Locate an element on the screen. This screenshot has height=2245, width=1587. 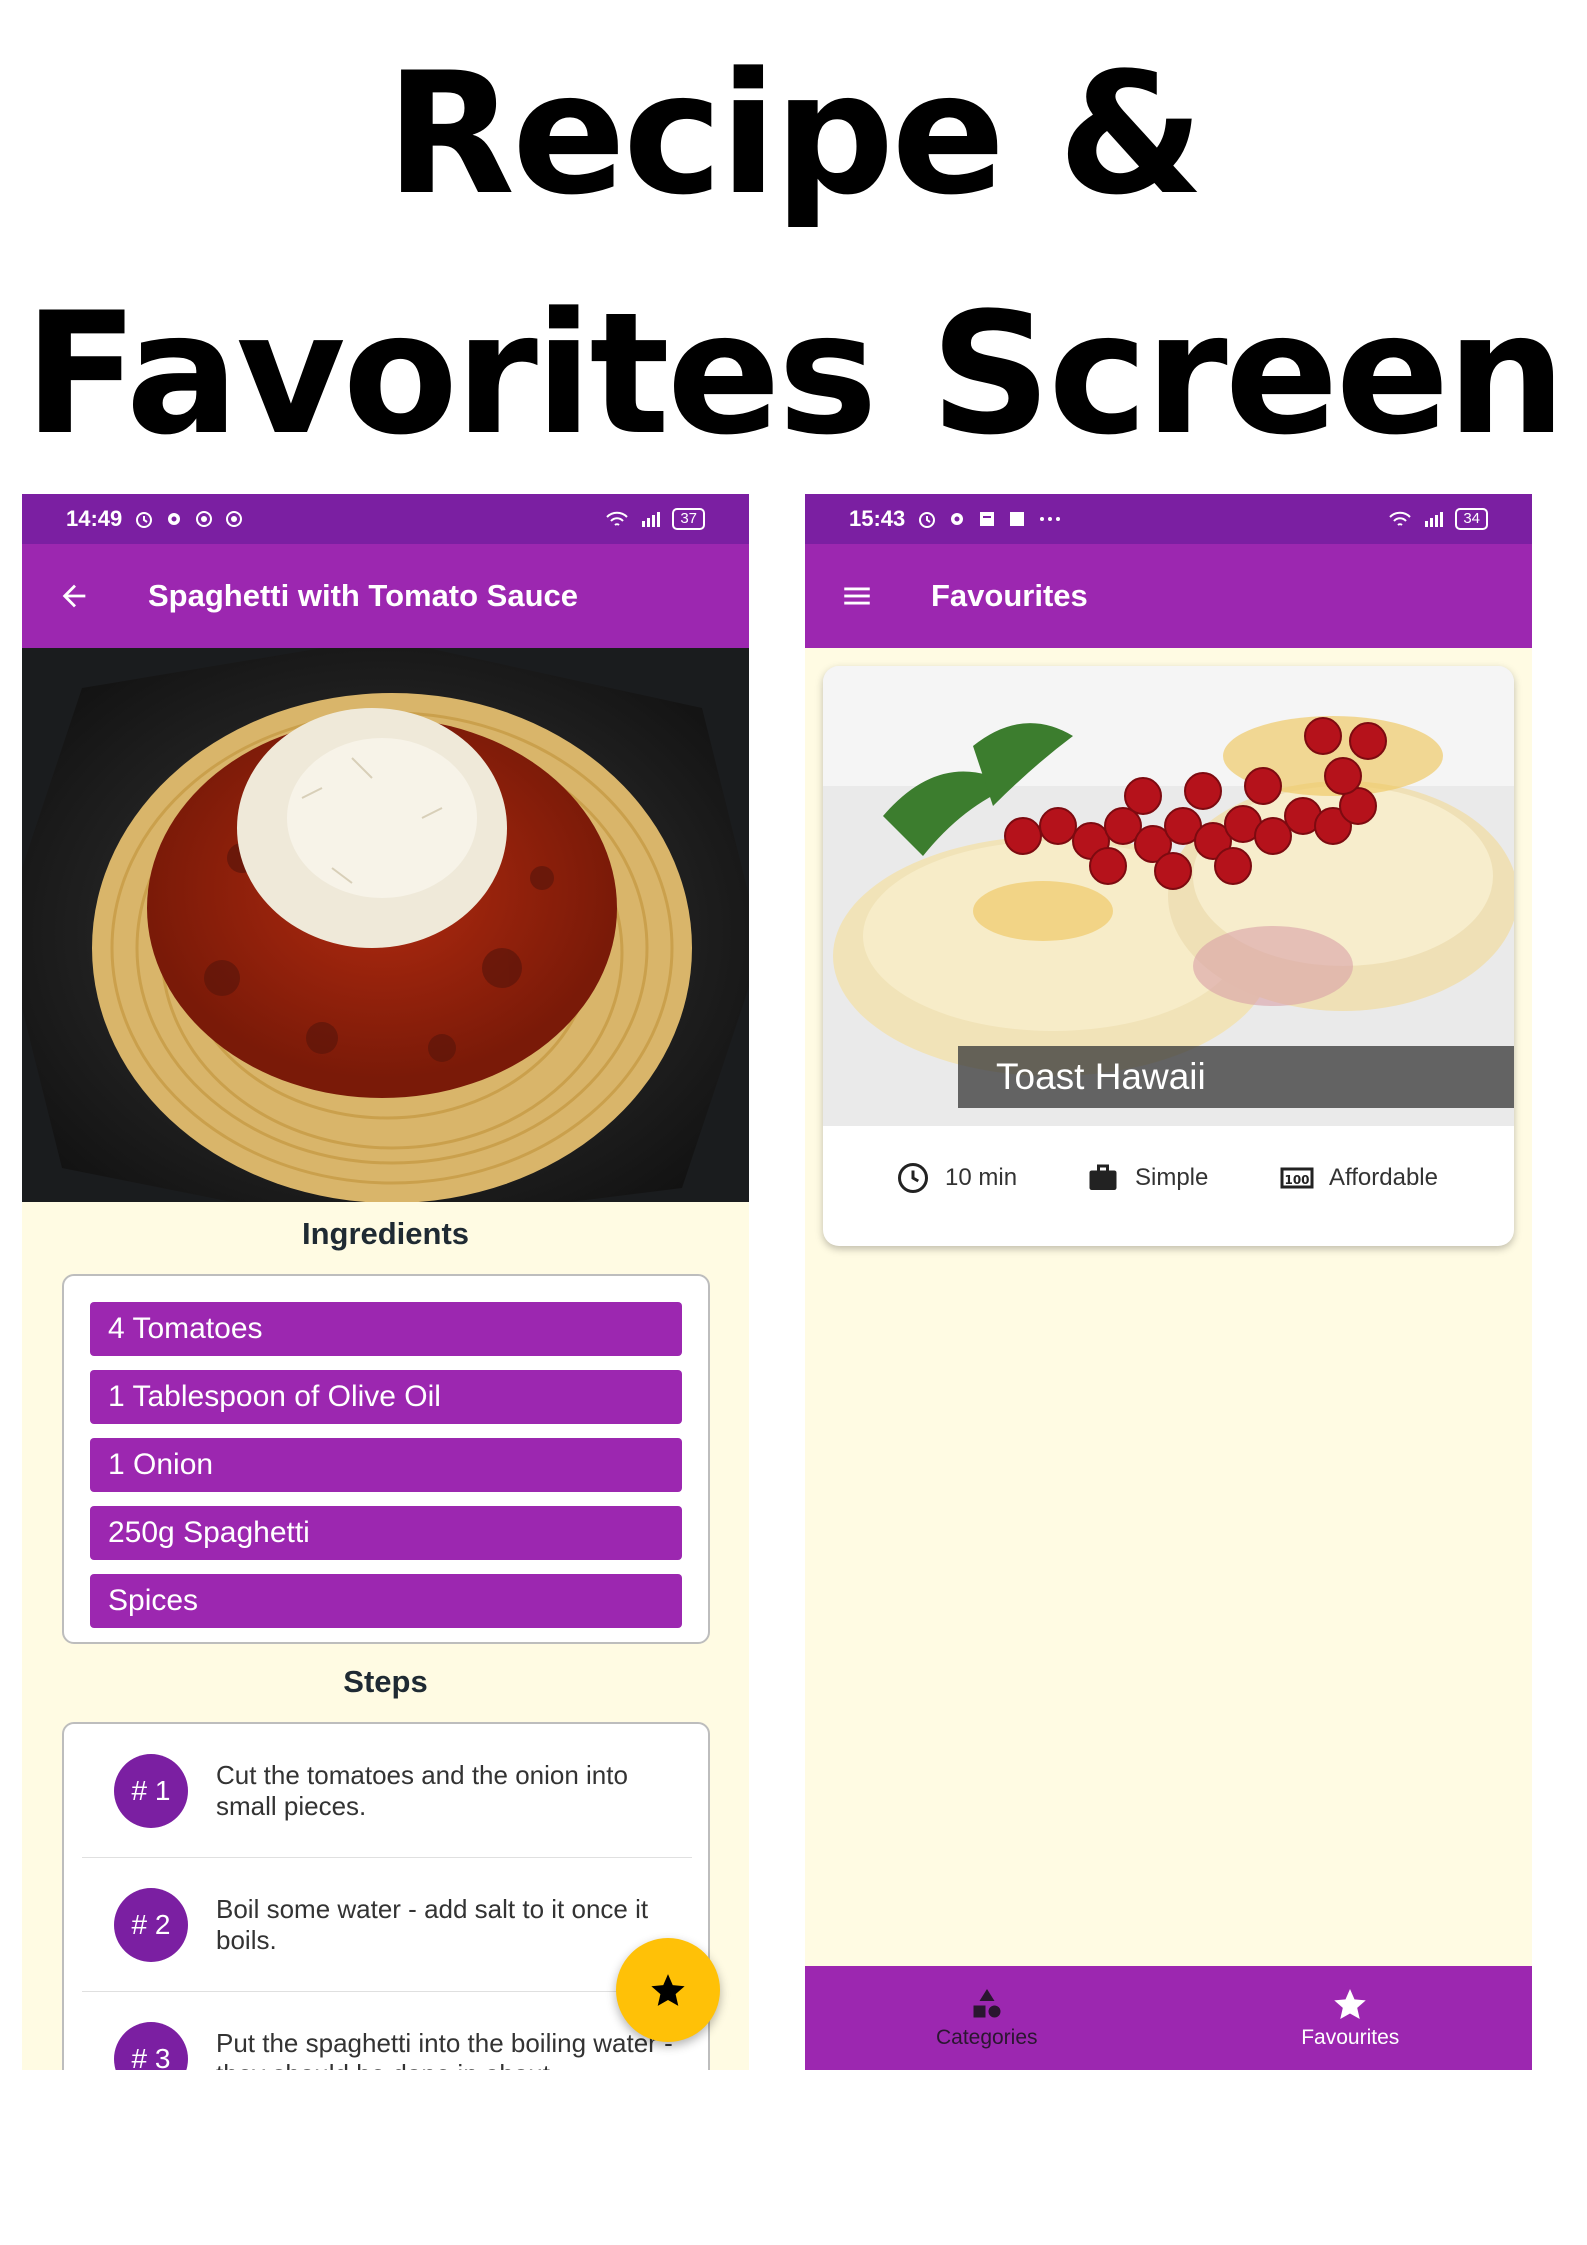
svg-text: 100 is located at coordinates (1296, 1180).